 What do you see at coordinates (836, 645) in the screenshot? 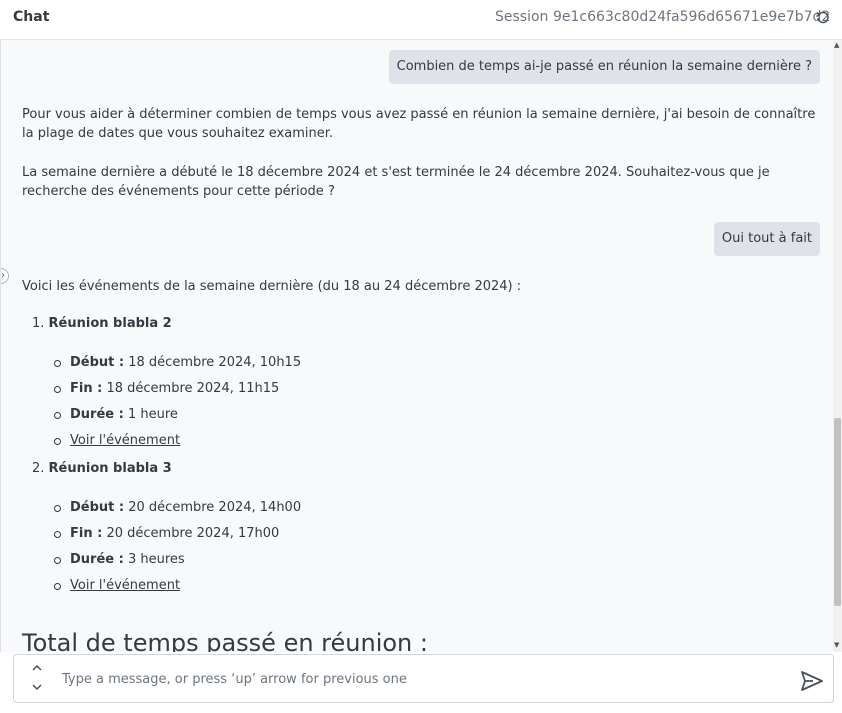
I see `scroll-down-icon: ▼` at bounding box center [836, 645].